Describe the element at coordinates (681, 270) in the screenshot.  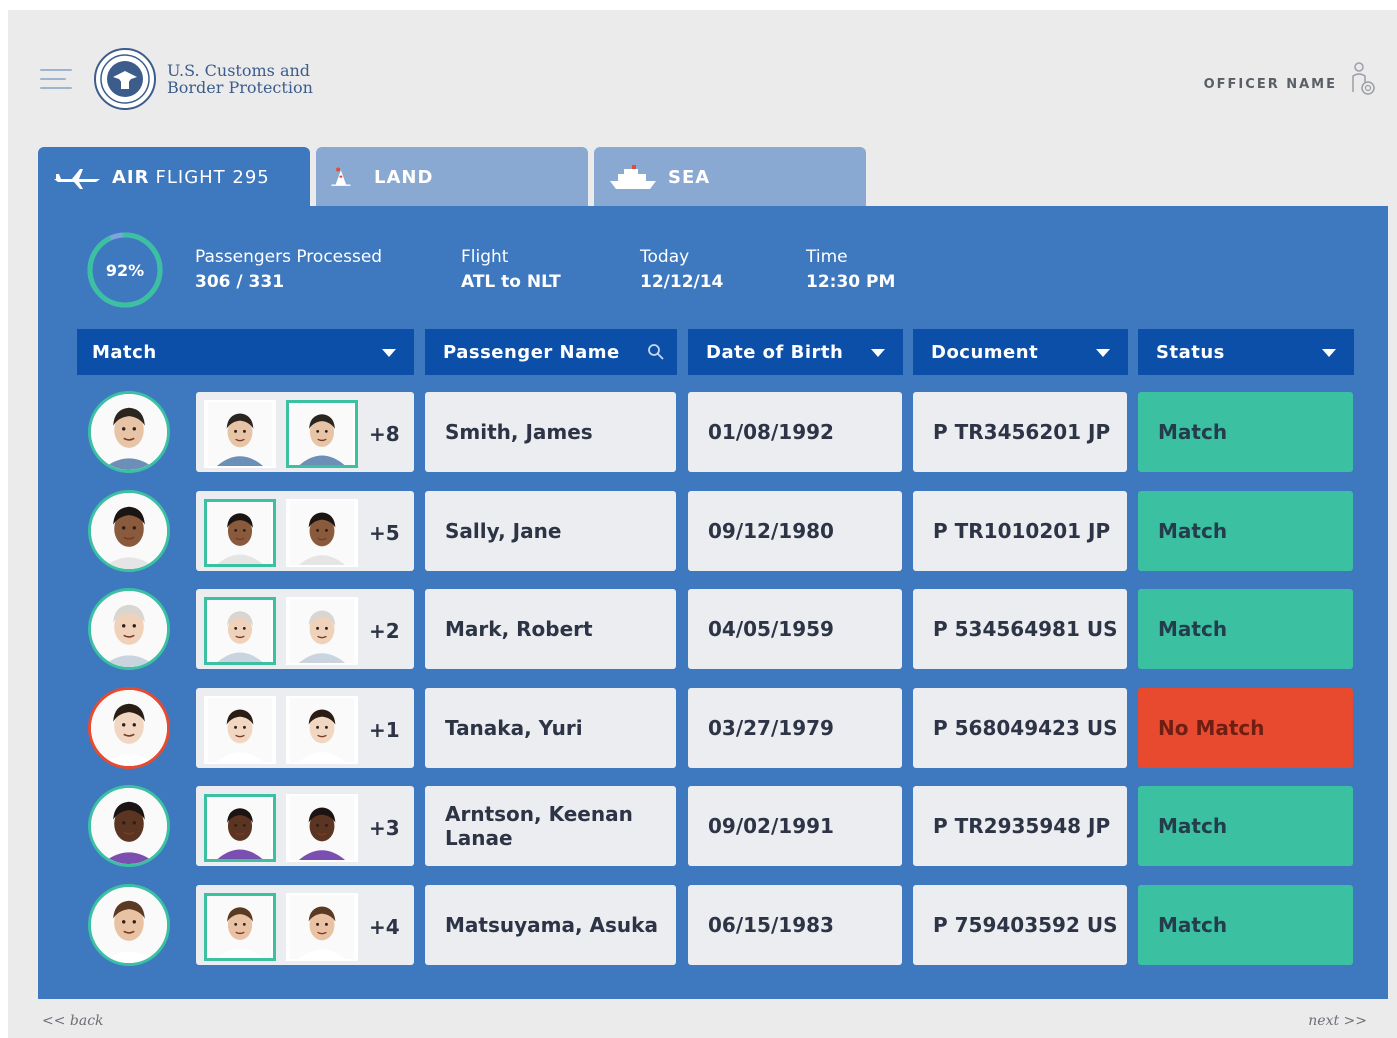
I see `today-info: Today 12/12/14` at that location.